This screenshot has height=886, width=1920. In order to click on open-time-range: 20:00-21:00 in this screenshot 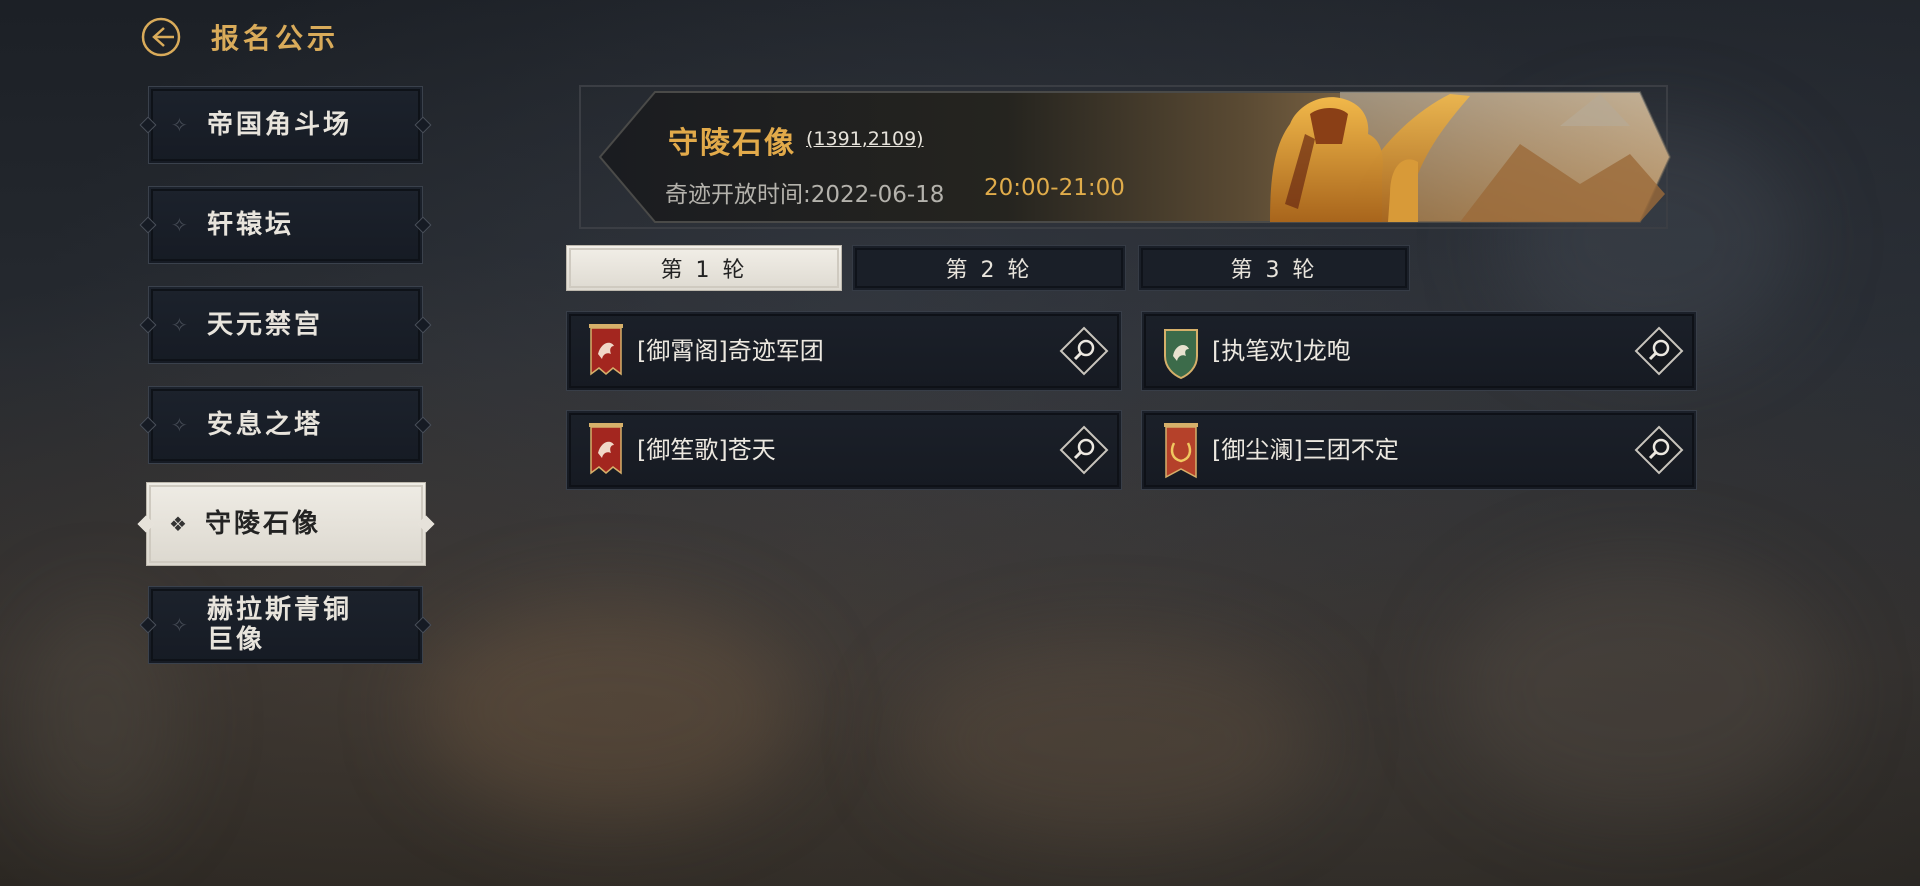, I will do `click(1054, 188)`.